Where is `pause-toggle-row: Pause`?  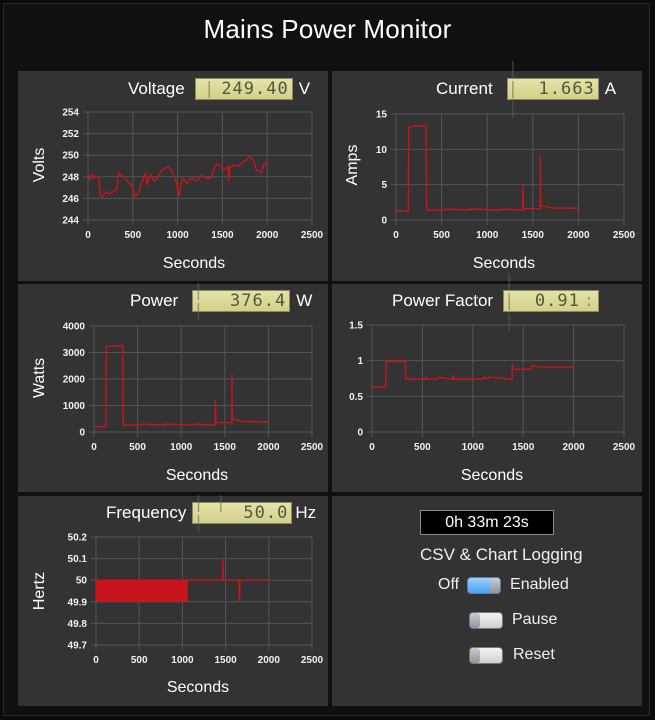 pause-toggle-row: Pause is located at coordinates (513, 620).